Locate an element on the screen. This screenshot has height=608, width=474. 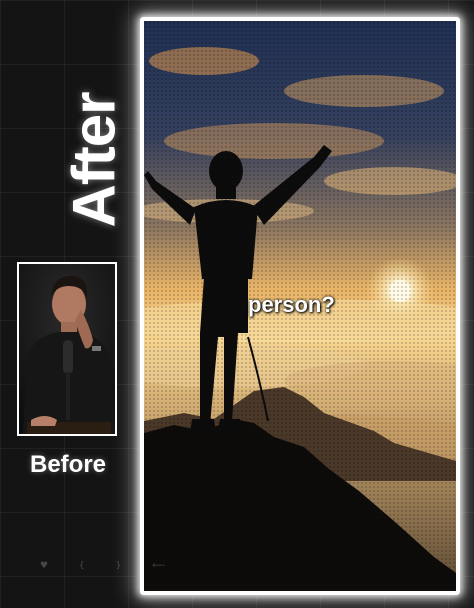
caption-text: person? is located at coordinates (291, 304).